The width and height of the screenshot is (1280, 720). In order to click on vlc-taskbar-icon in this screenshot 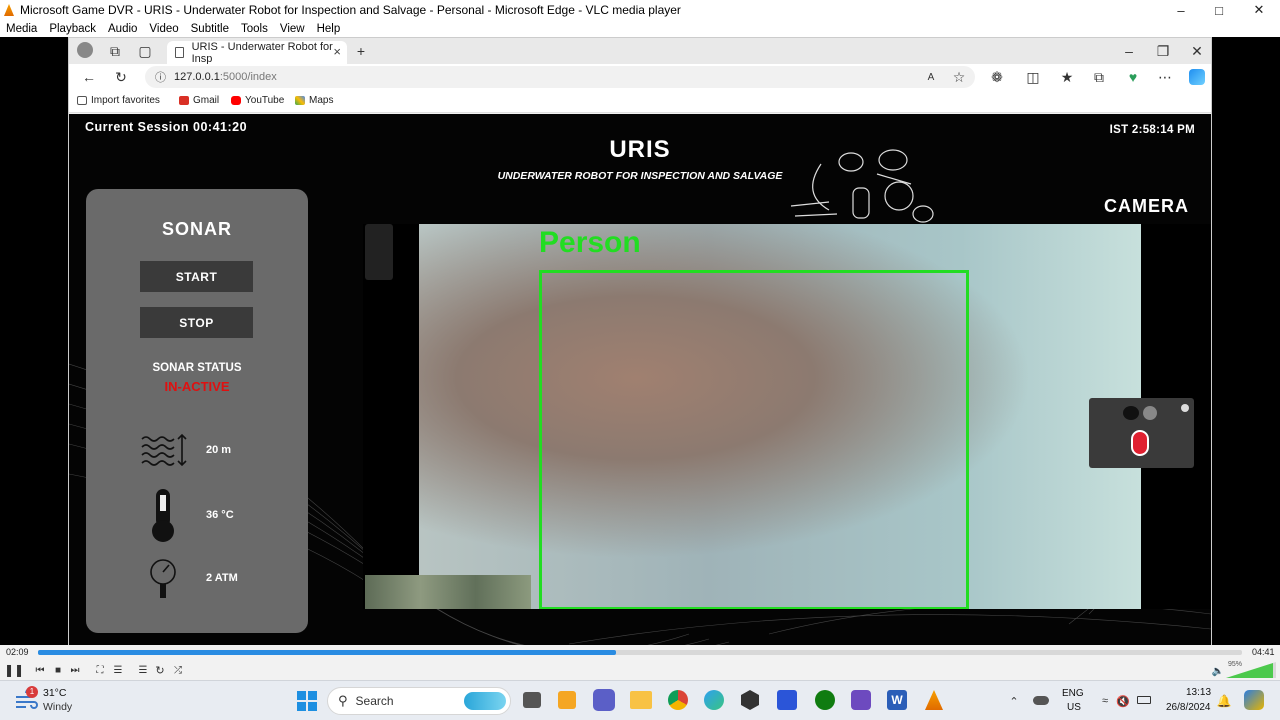, I will do `click(934, 700)`.